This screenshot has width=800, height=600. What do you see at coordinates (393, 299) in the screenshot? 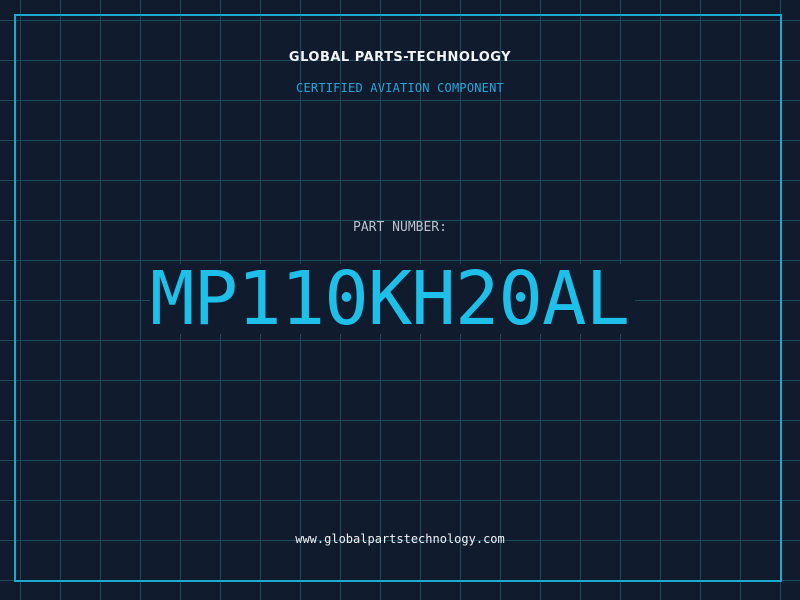
I see `part-number-value: MP110KH20AL` at bounding box center [393, 299].